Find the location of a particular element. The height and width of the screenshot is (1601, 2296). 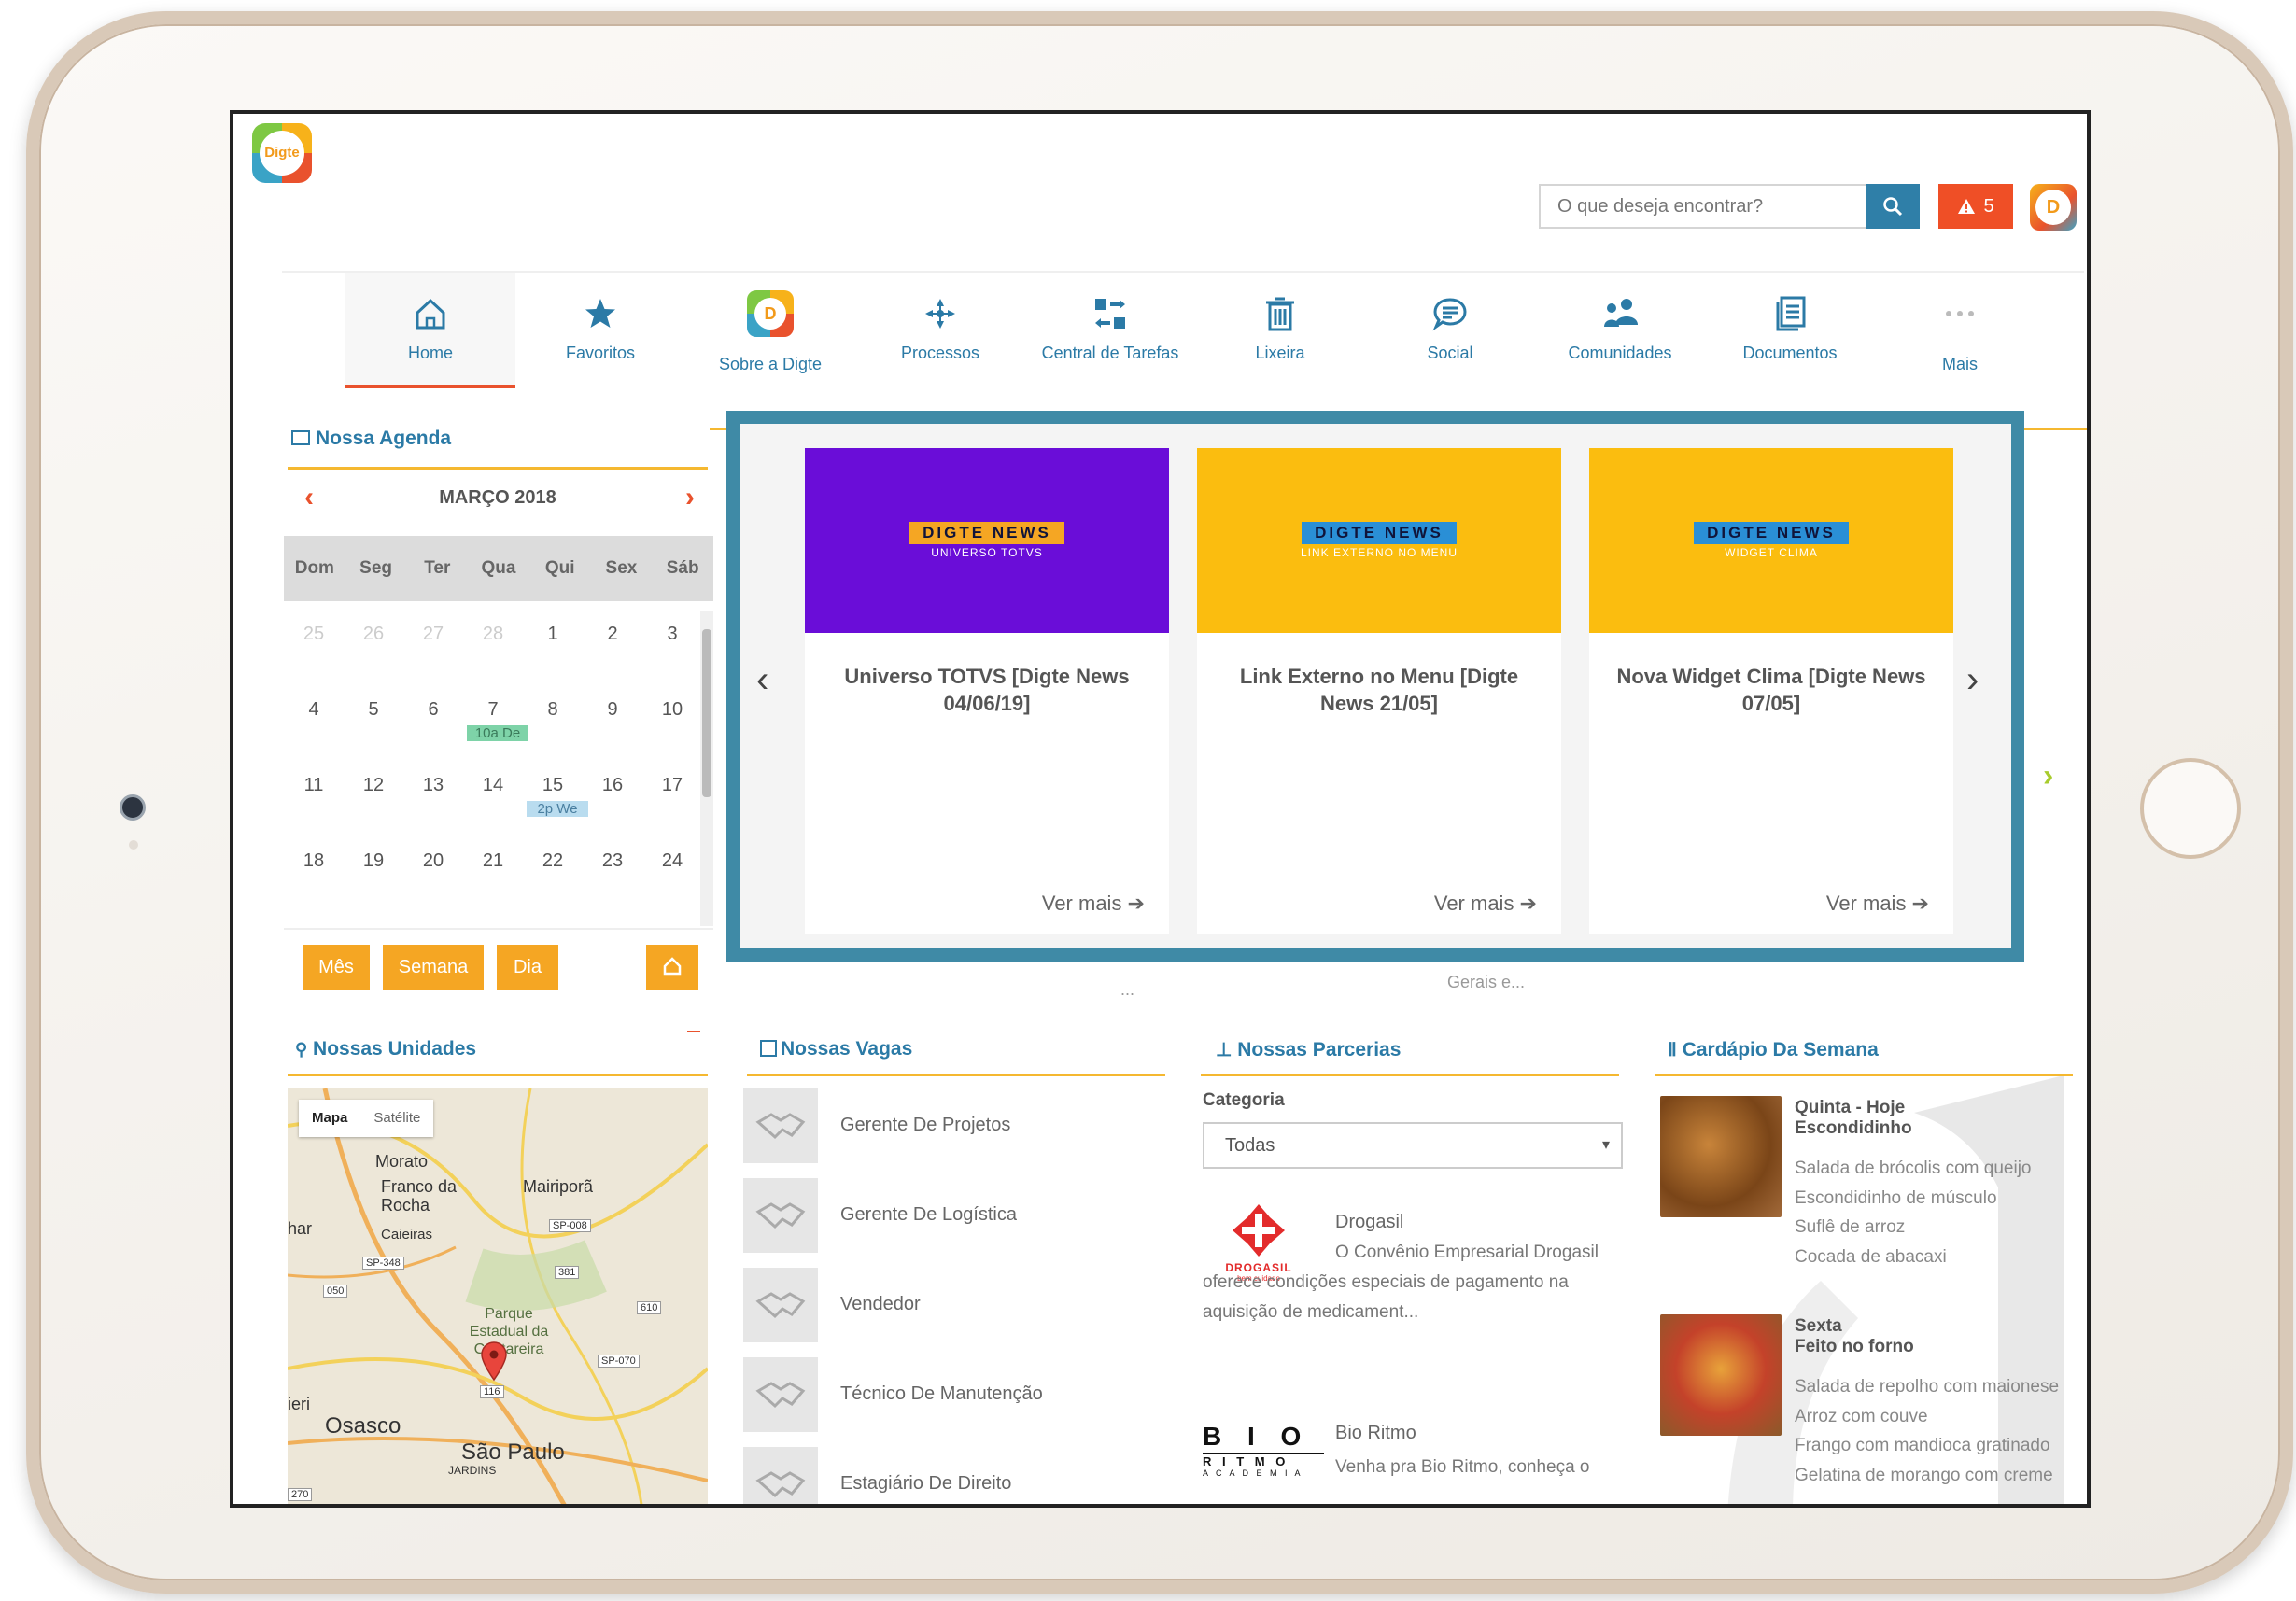

calendar-scrollbar is located at coordinates (707, 769).